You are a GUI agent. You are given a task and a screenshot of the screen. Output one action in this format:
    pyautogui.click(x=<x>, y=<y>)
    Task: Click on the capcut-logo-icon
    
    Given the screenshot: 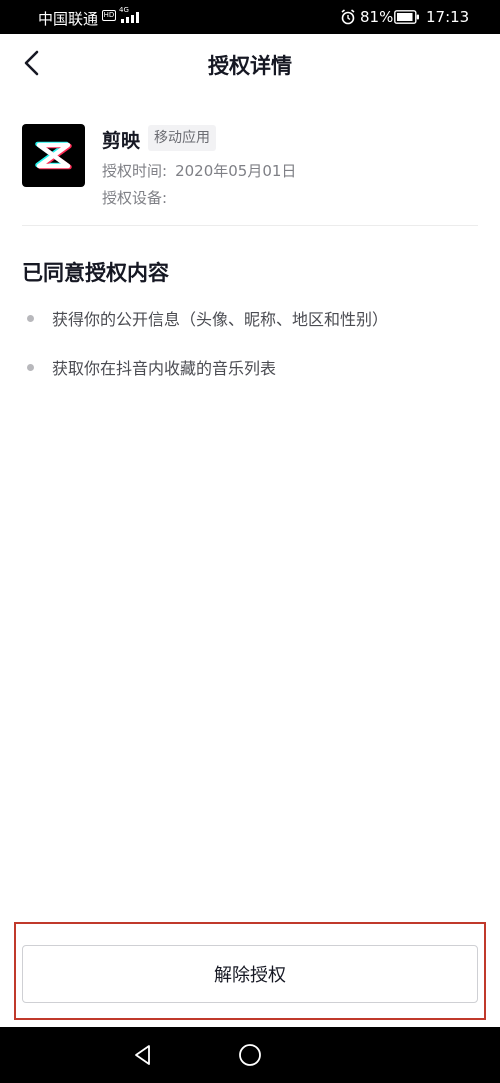 What is the action you would take?
    pyautogui.click(x=53, y=155)
    